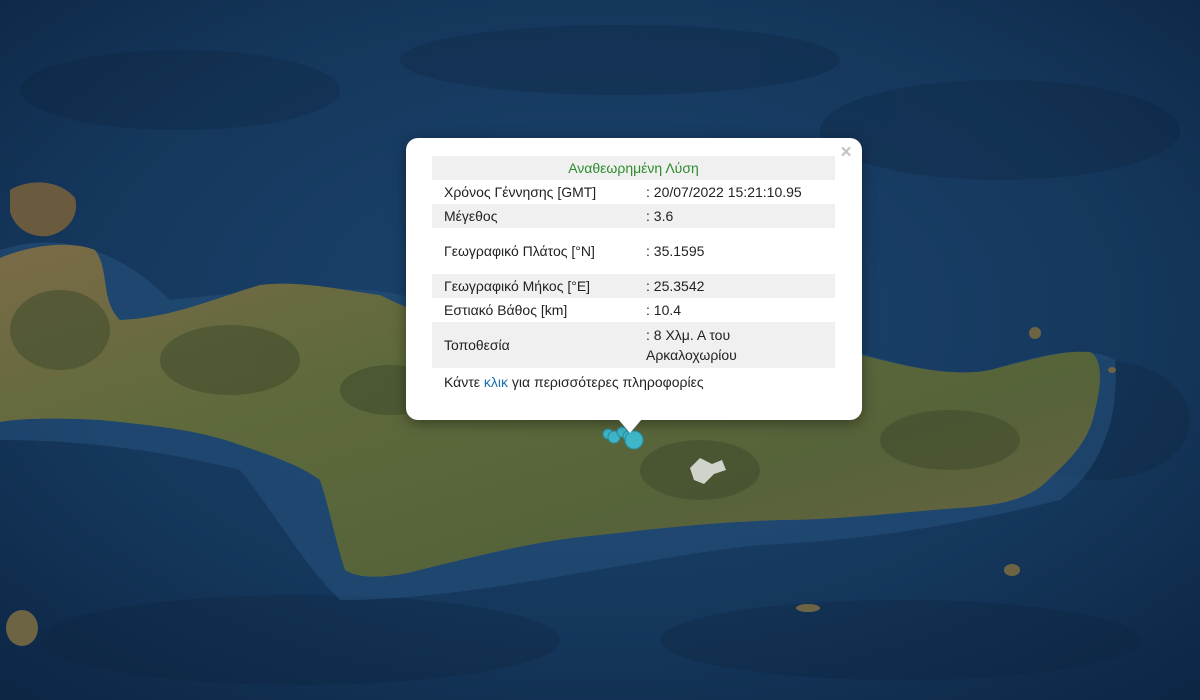 The width and height of the screenshot is (1200, 700). What do you see at coordinates (606, 382) in the screenshot?
I see `more-info-suffix: για περισσότερες πληροφορίες` at bounding box center [606, 382].